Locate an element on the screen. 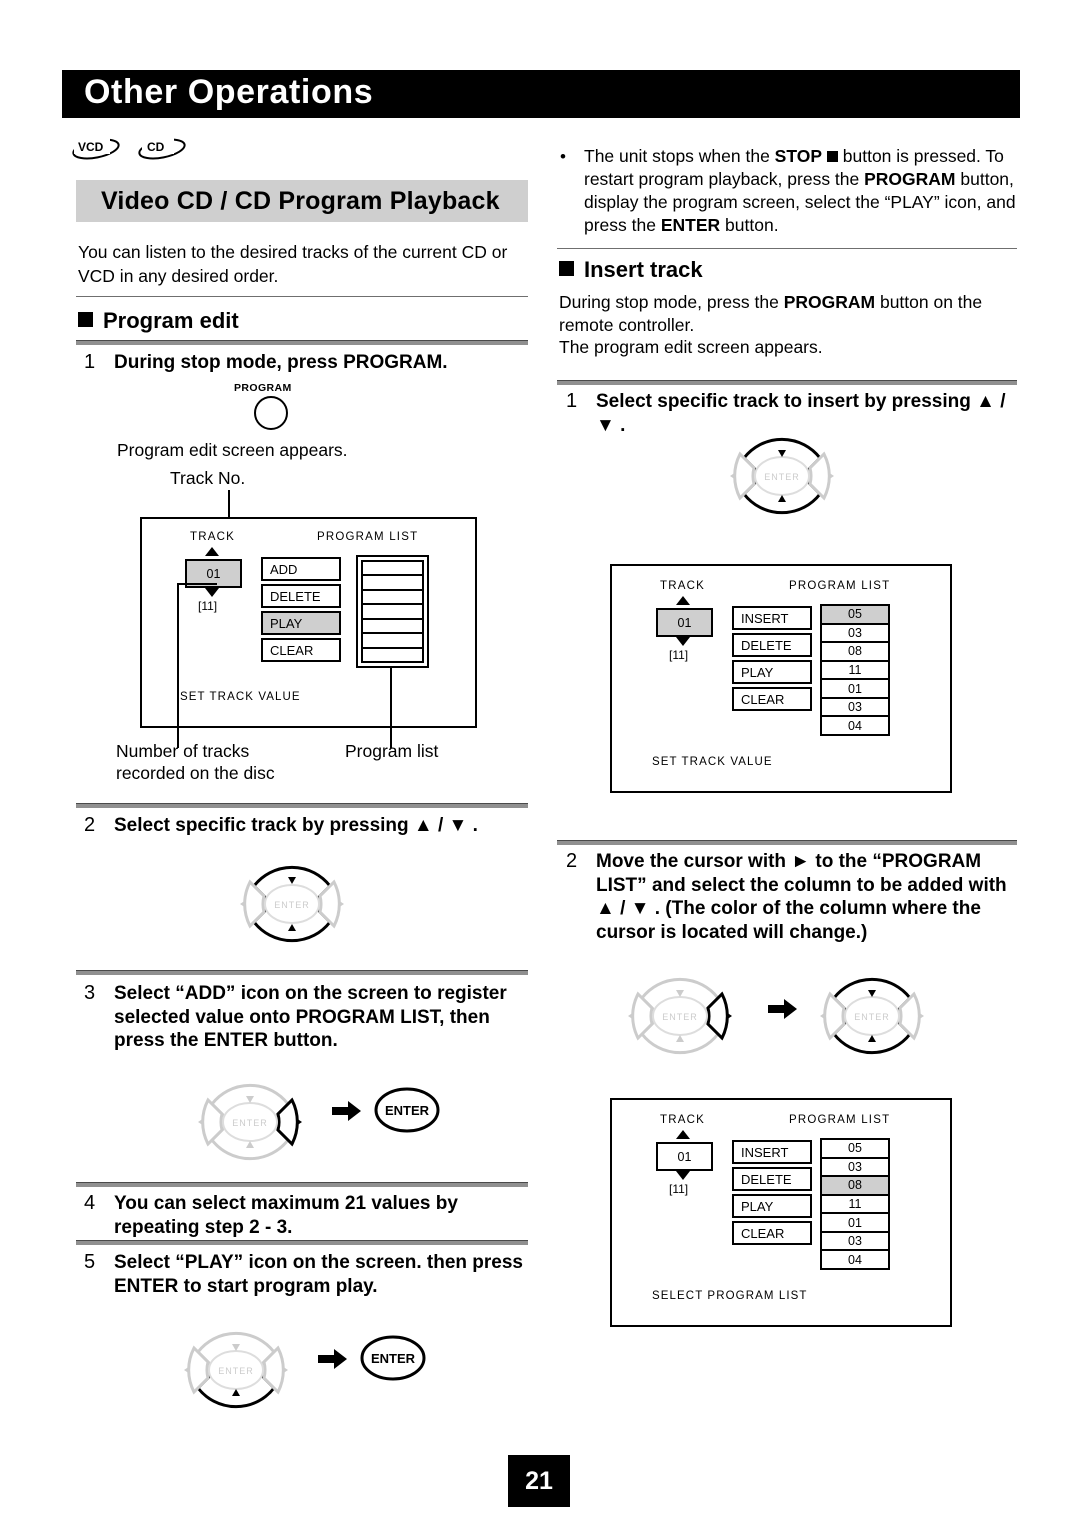  osd-track-value: 01 is located at coordinates (684, 1156).